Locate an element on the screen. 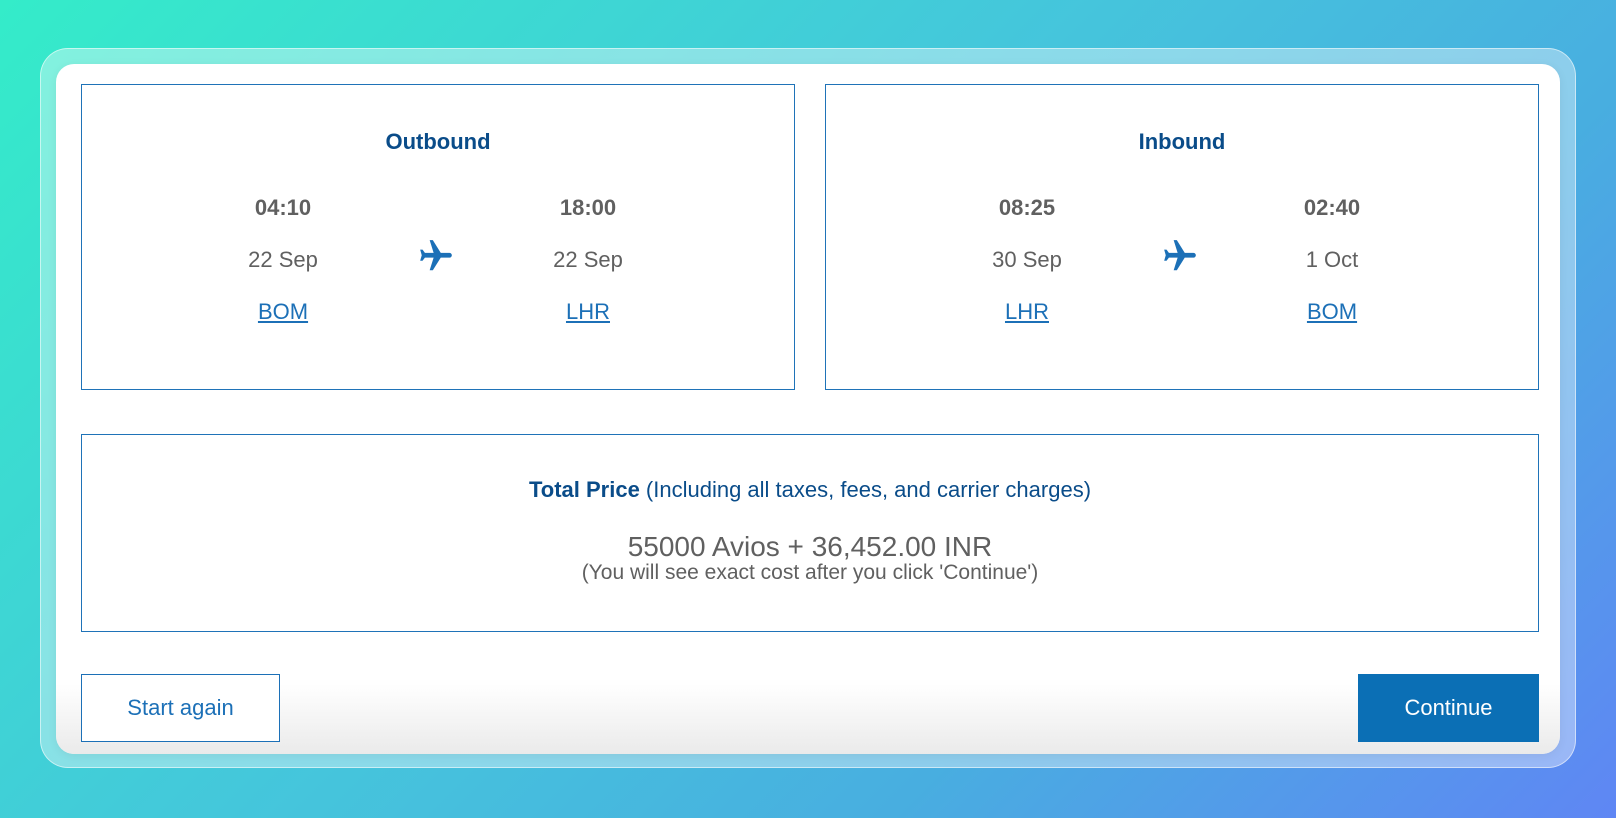  inbound-departure-airport-link: LHR is located at coordinates (1027, 312).